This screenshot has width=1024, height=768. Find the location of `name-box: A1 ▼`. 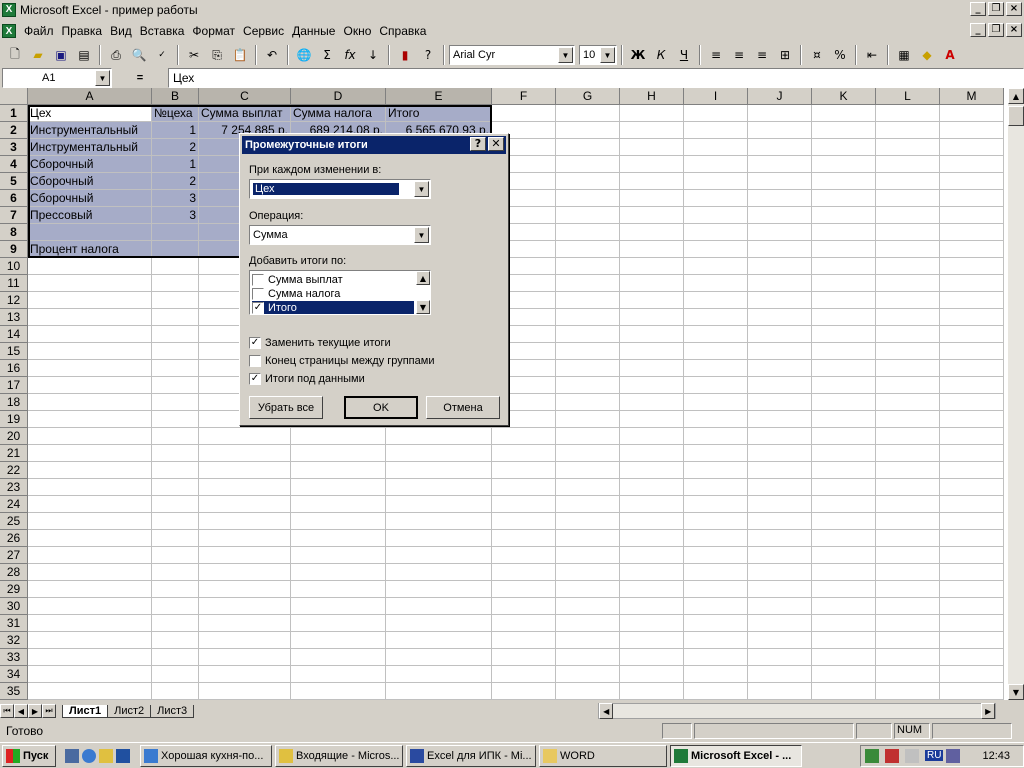

name-box: A1 ▼ is located at coordinates (57, 78).